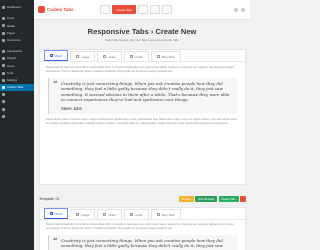  I want to click on sidebar-item-label: Users, so click(11, 65).